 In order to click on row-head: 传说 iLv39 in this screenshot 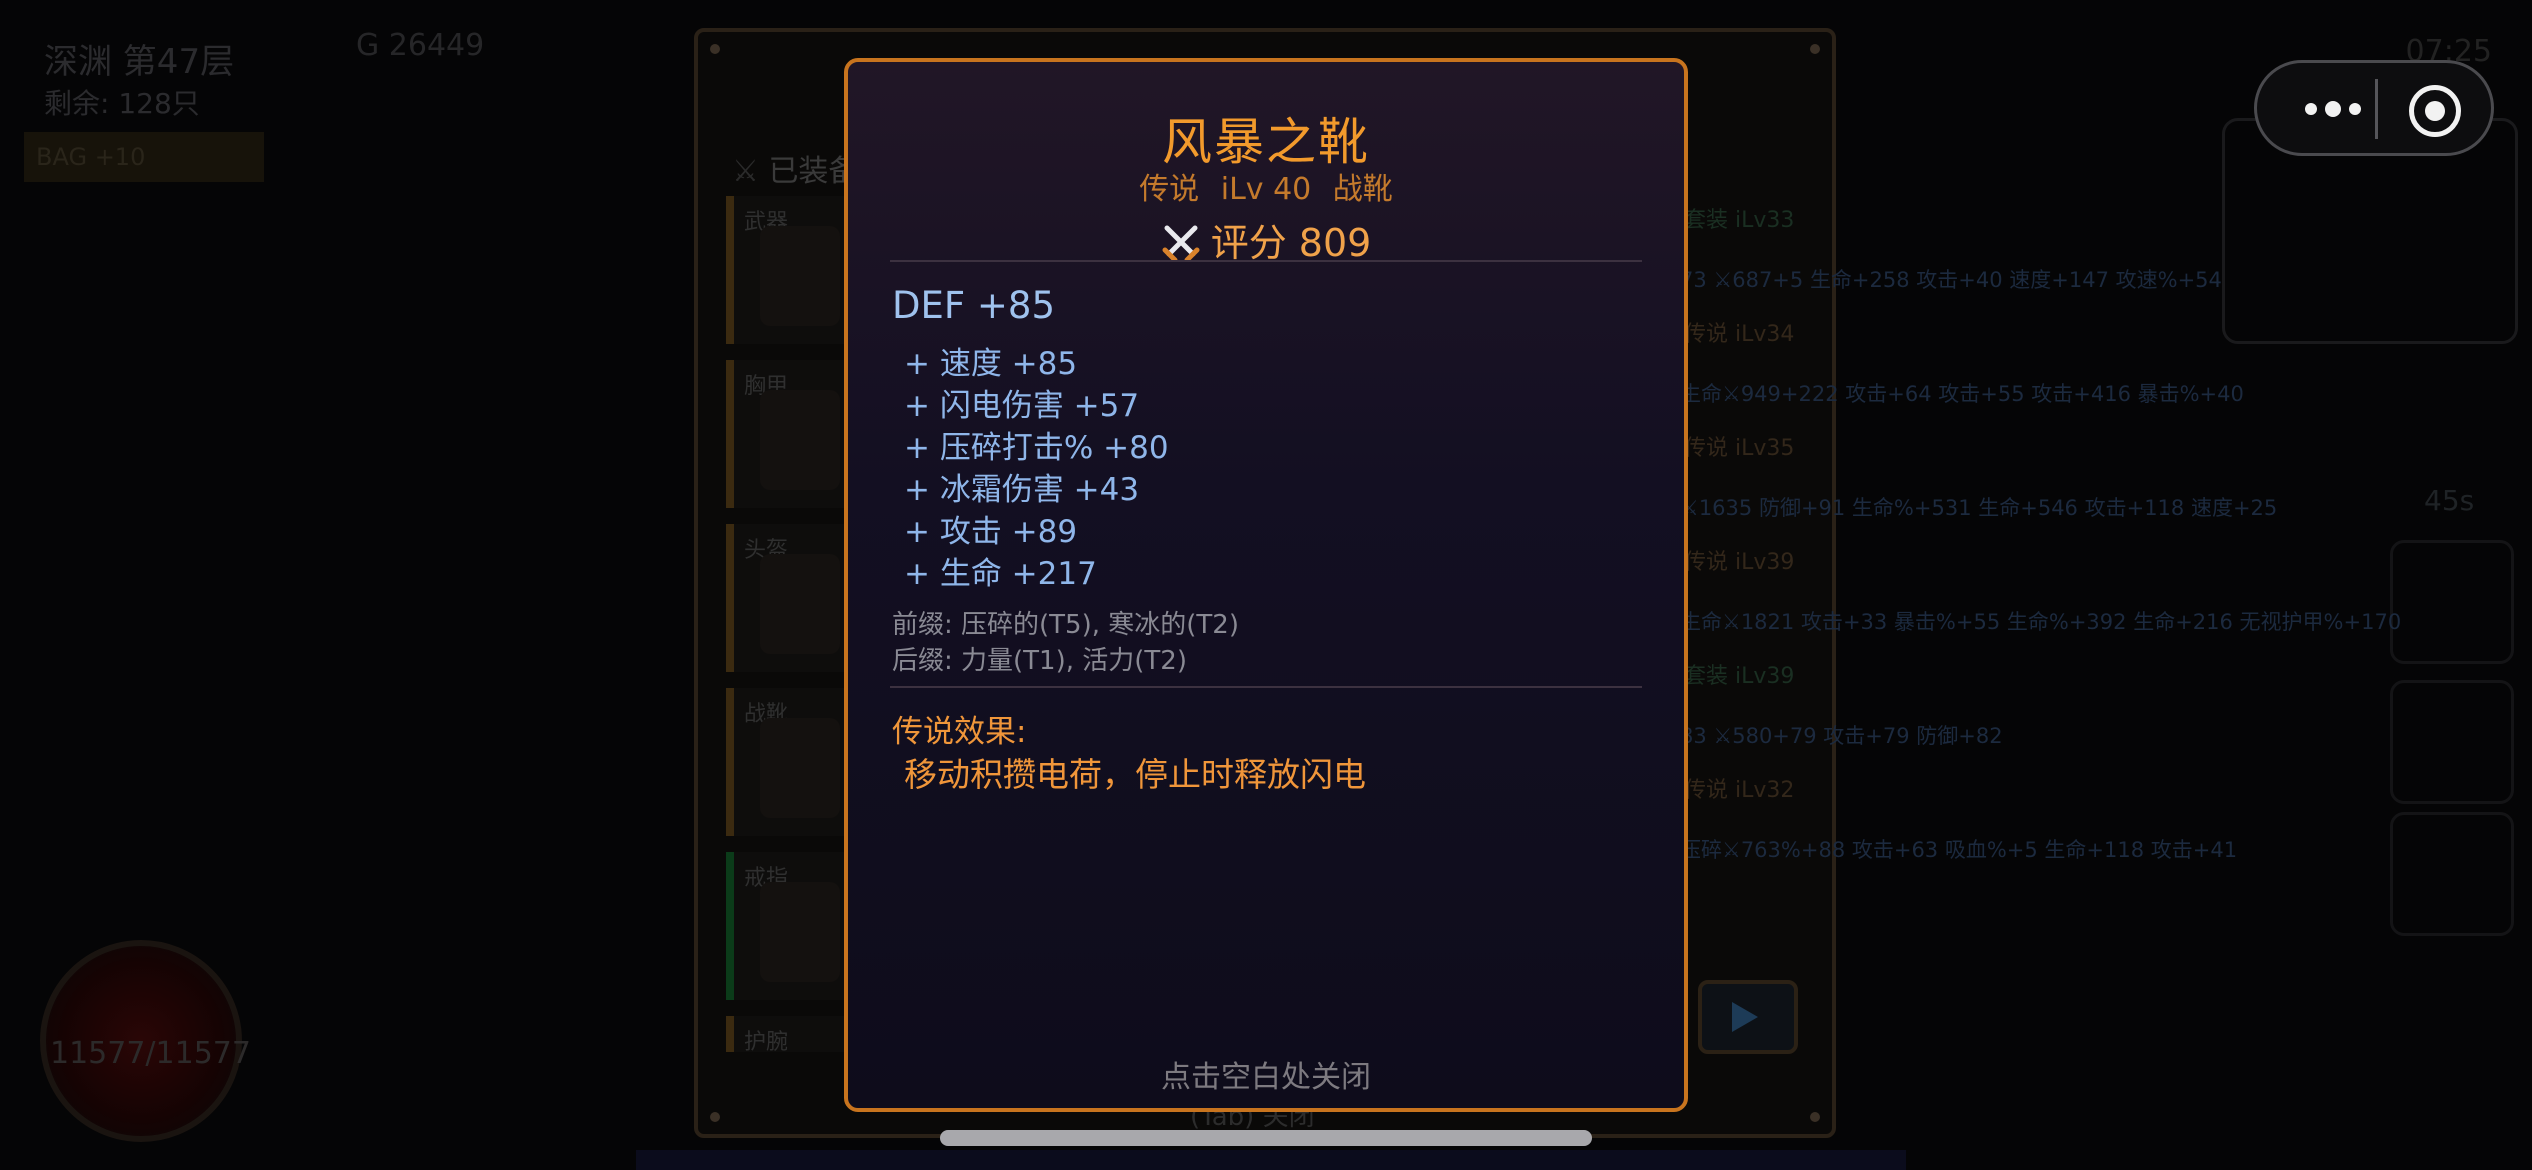, I will do `click(1739, 562)`.